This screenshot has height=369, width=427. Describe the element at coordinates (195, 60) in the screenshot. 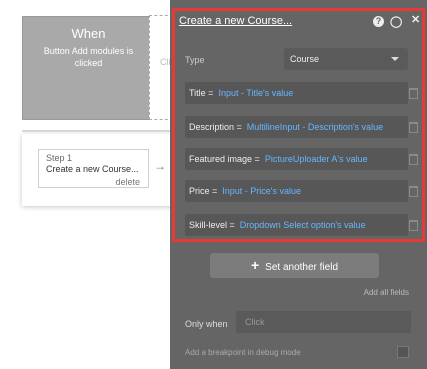

I see `type-label: Type` at that location.